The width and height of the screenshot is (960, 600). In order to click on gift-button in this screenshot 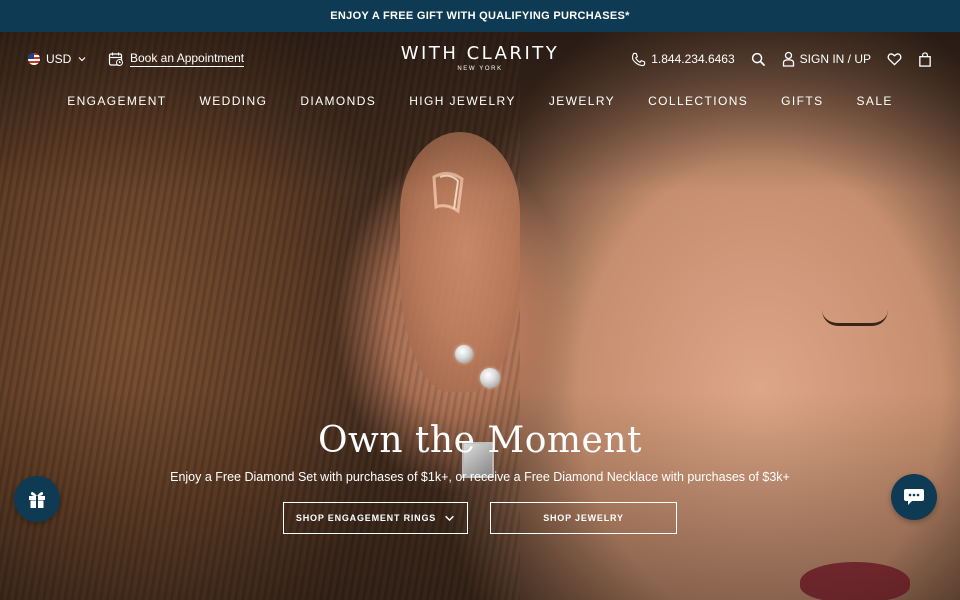, I will do `click(37, 499)`.